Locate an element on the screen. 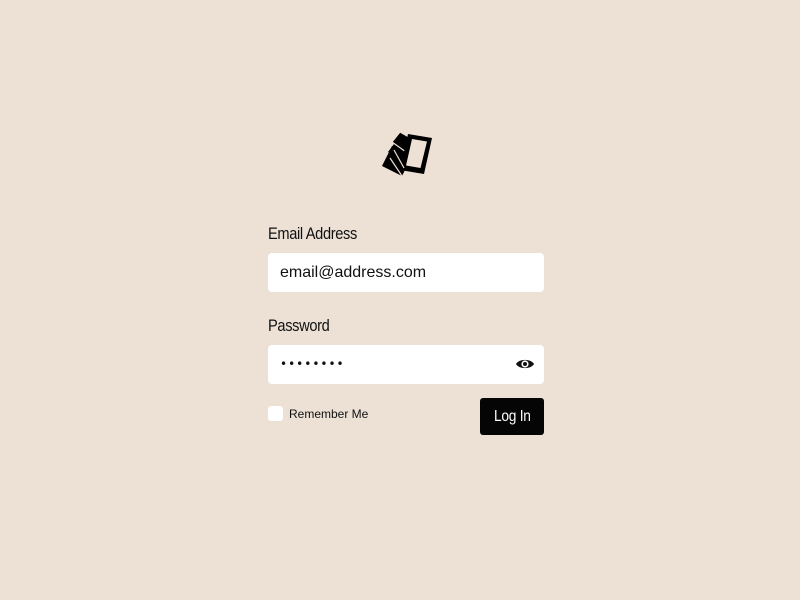 The image size is (800, 600). remember-me-checkbox is located at coordinates (275, 413).